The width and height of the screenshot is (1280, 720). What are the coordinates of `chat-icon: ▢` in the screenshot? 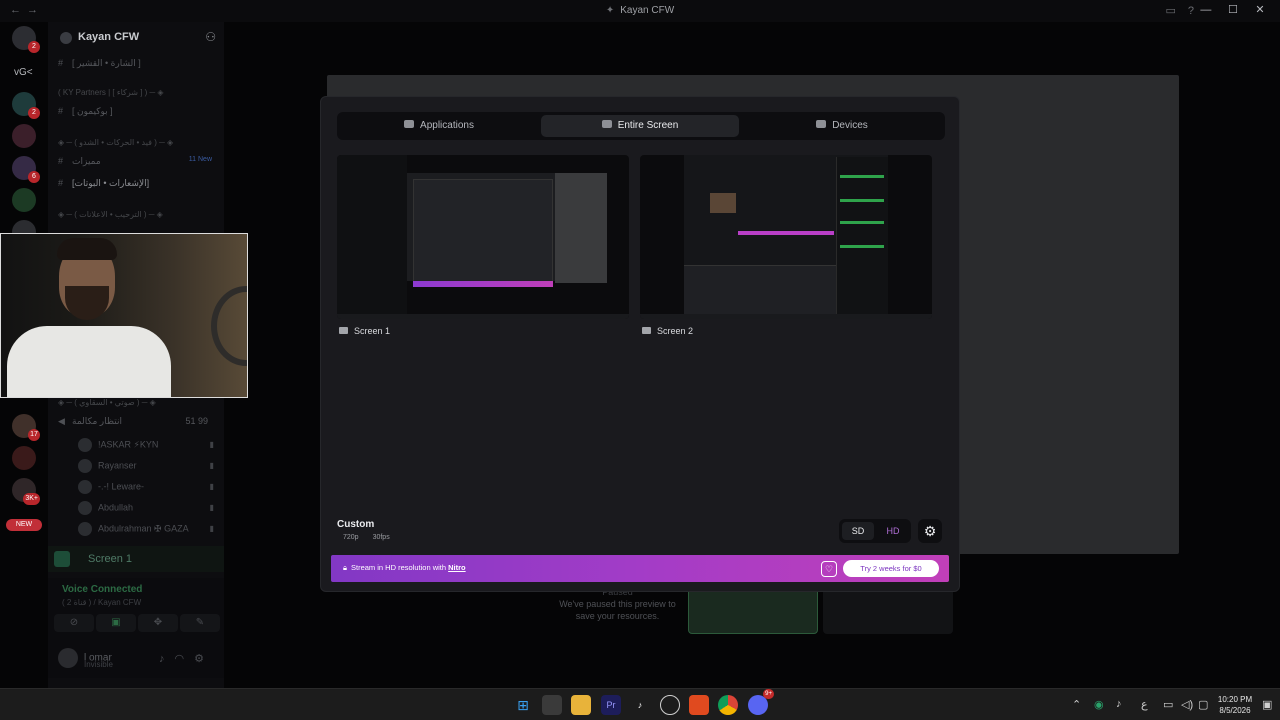 It's located at (1203, 704).